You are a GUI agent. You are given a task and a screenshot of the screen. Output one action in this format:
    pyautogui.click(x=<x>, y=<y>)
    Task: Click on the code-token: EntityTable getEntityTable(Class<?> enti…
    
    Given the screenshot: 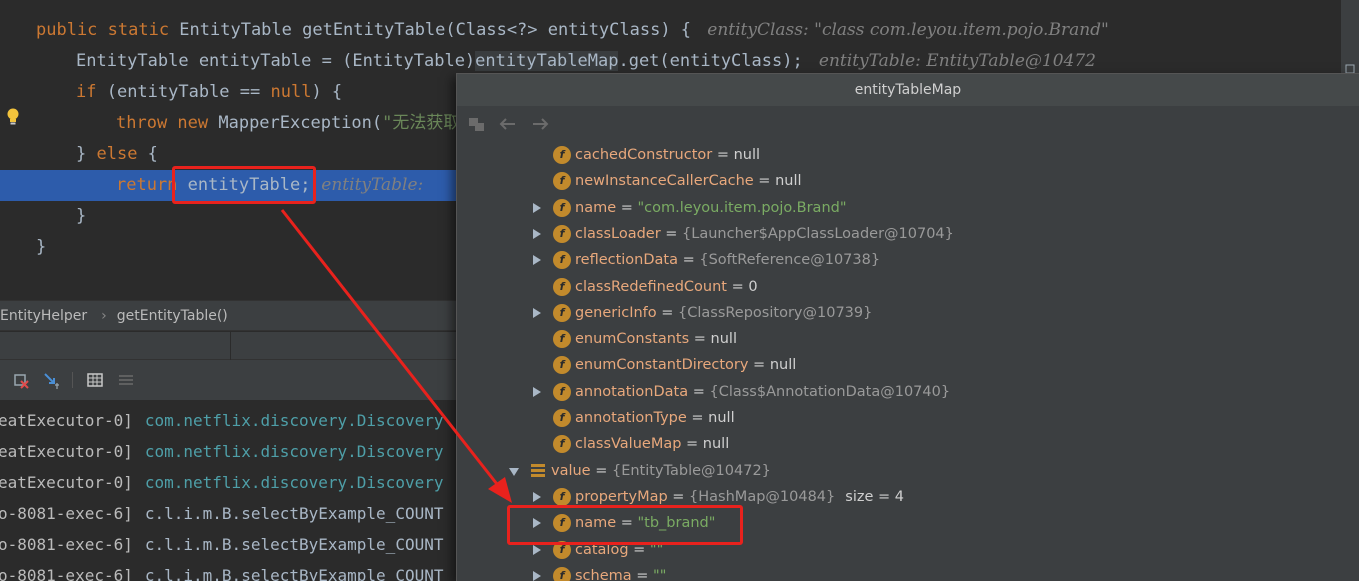 What is the action you would take?
    pyautogui.click(x=435, y=30)
    